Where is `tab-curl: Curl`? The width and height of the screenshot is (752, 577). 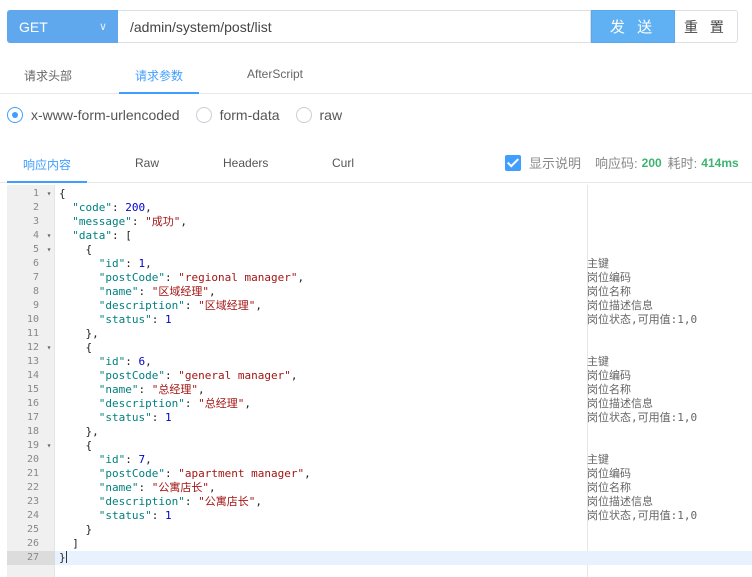 tab-curl: Curl is located at coordinates (343, 163).